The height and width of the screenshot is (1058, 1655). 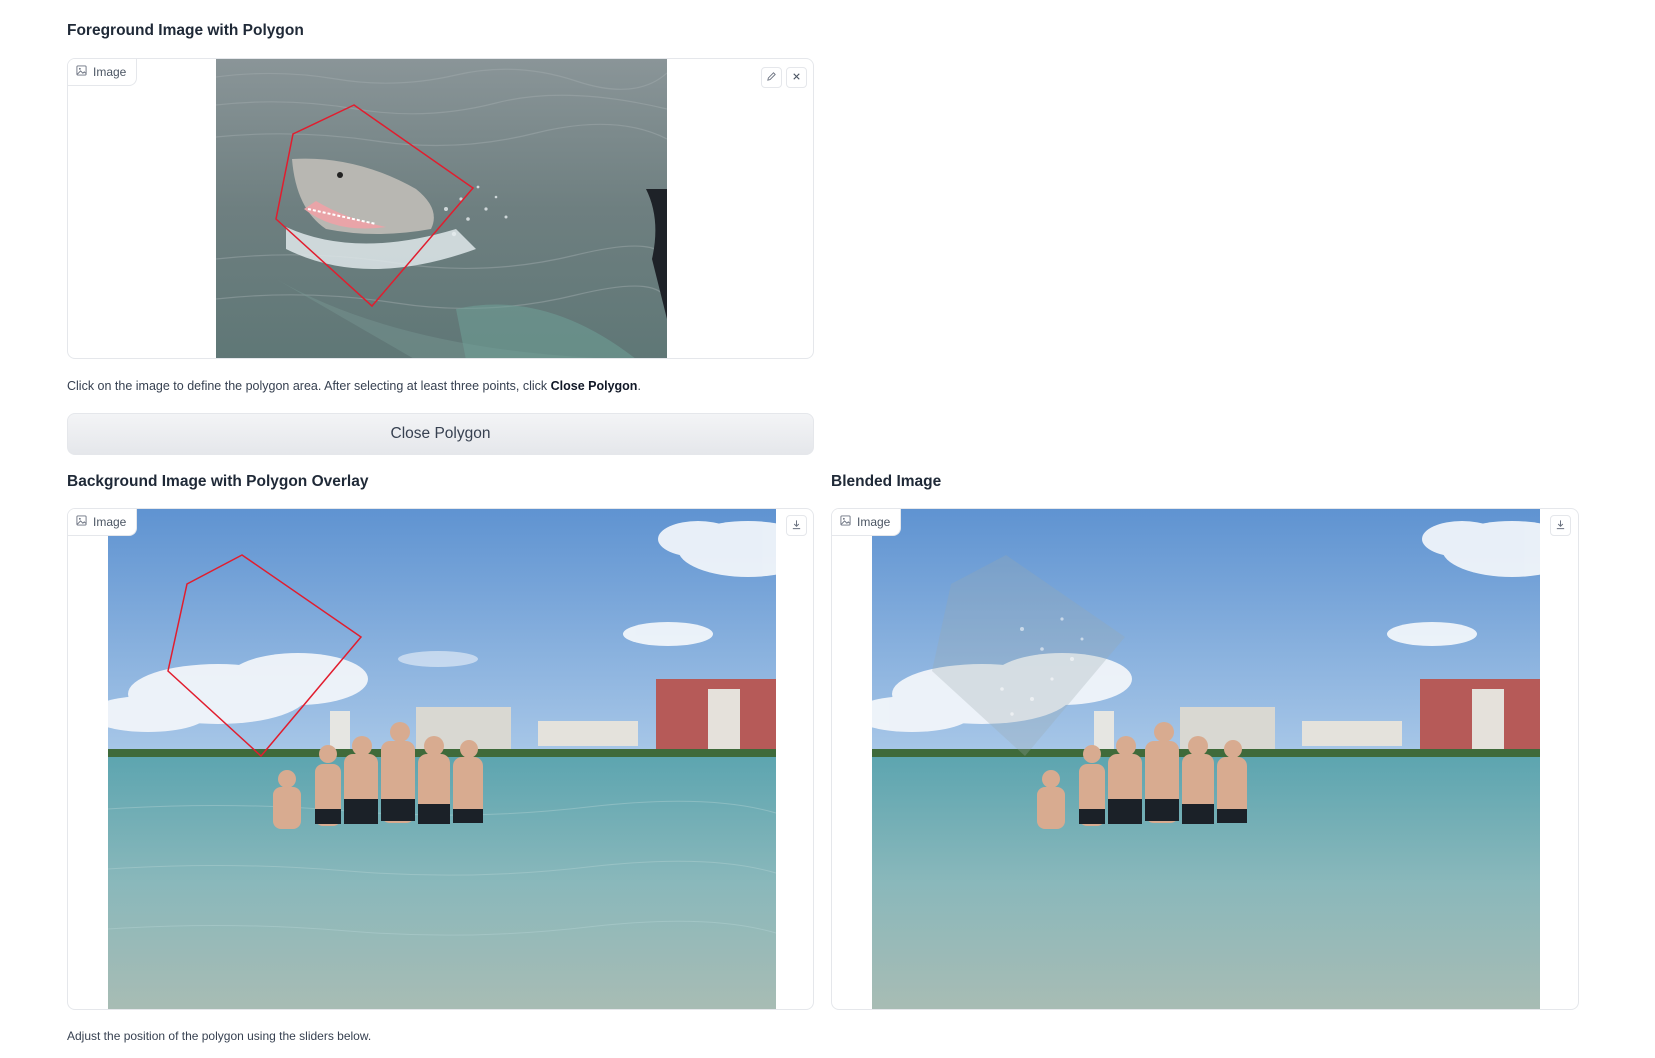 I want to click on shark-photo, so click(x=441, y=208).